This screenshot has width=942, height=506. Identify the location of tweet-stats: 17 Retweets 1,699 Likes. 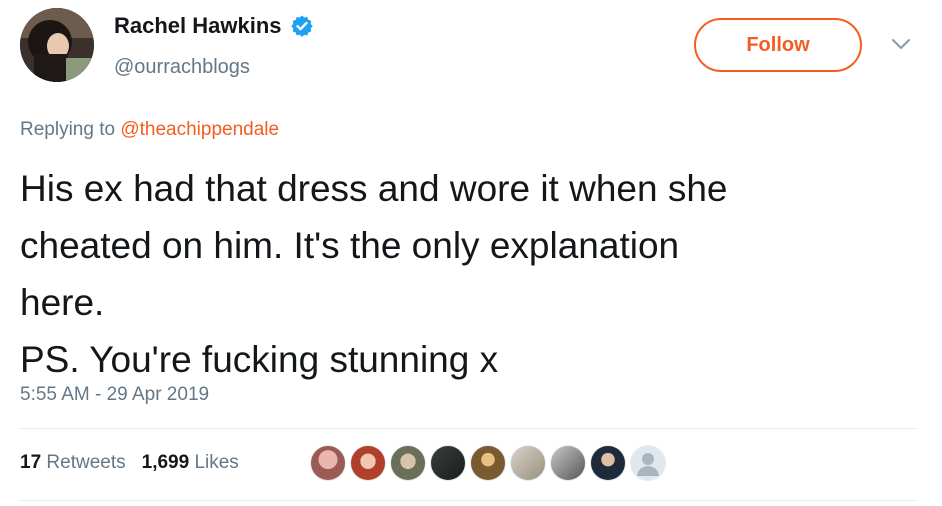
(137, 463).